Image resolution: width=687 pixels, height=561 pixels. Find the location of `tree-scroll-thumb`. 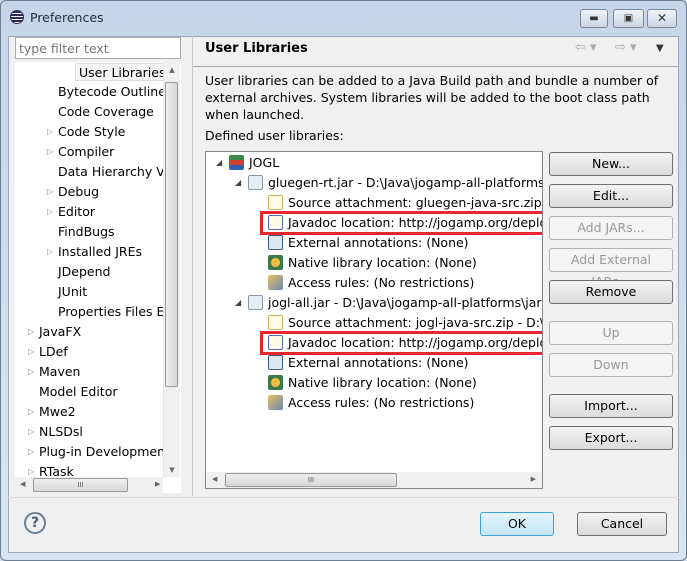

tree-scroll-thumb is located at coordinates (171, 234).